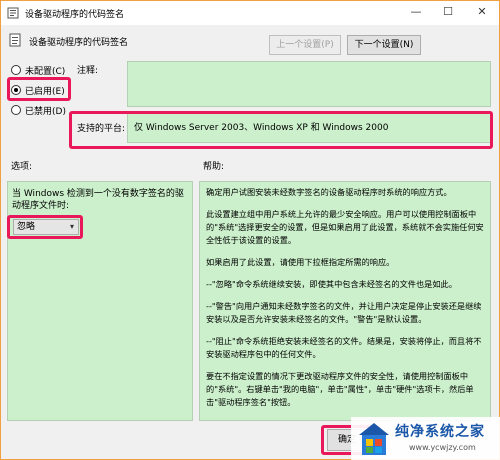 This screenshot has width=500, height=460. What do you see at coordinates (384, 45) in the screenshot?
I see `next-setting-button: 下一个设置(N)` at bounding box center [384, 45].